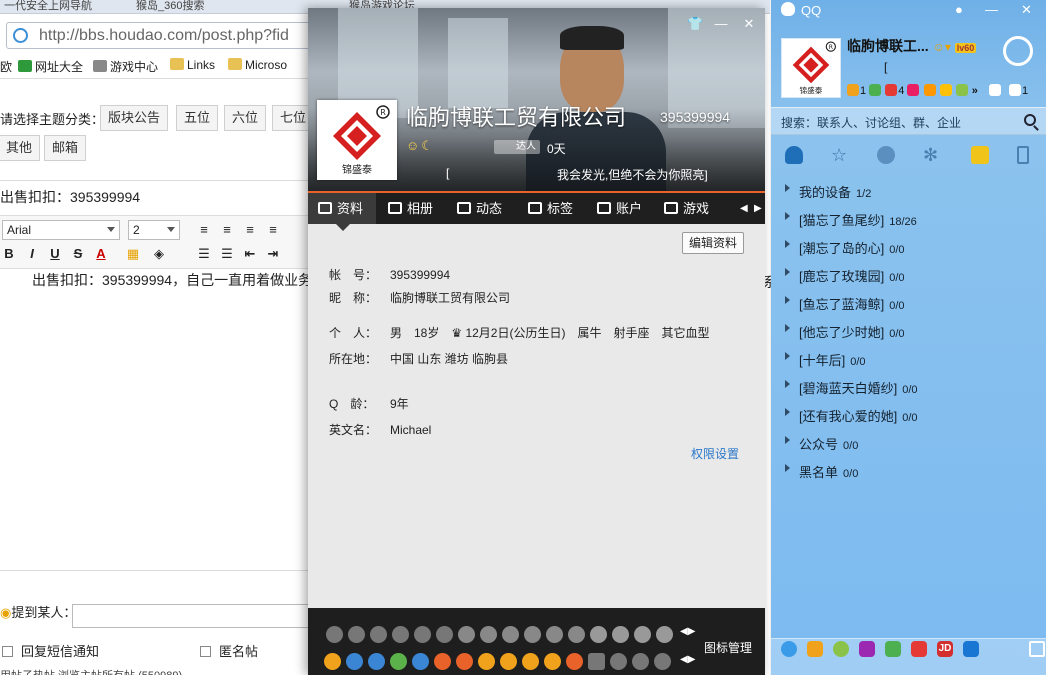 The image size is (1046, 675). Describe the element at coordinates (159, 254) in the screenshot. I see `eraser-icon: ◈` at that location.